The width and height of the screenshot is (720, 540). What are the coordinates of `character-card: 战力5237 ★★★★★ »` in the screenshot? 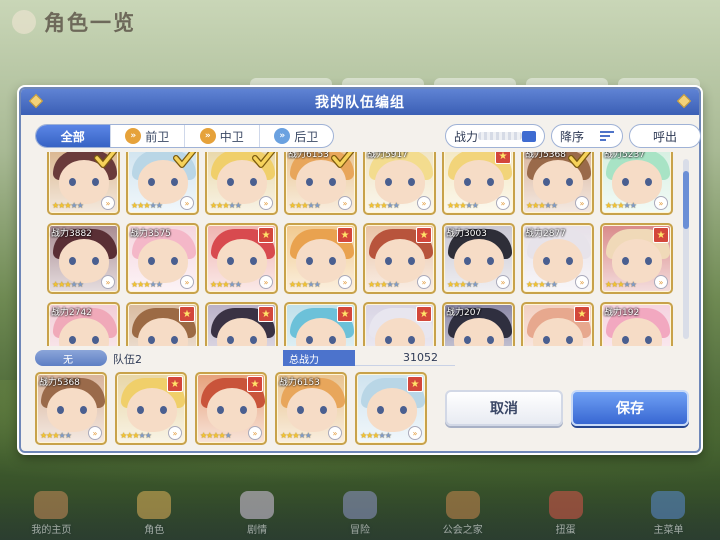 It's located at (636, 183).